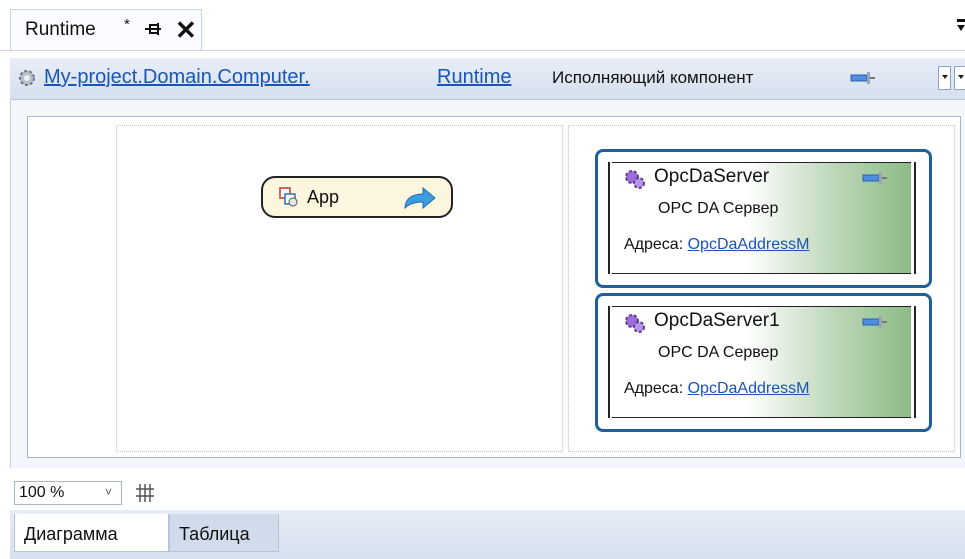 This screenshot has height=559, width=965. Describe the element at coordinates (712, 176) in the screenshot. I see `server-name: OpcDaServer` at that location.